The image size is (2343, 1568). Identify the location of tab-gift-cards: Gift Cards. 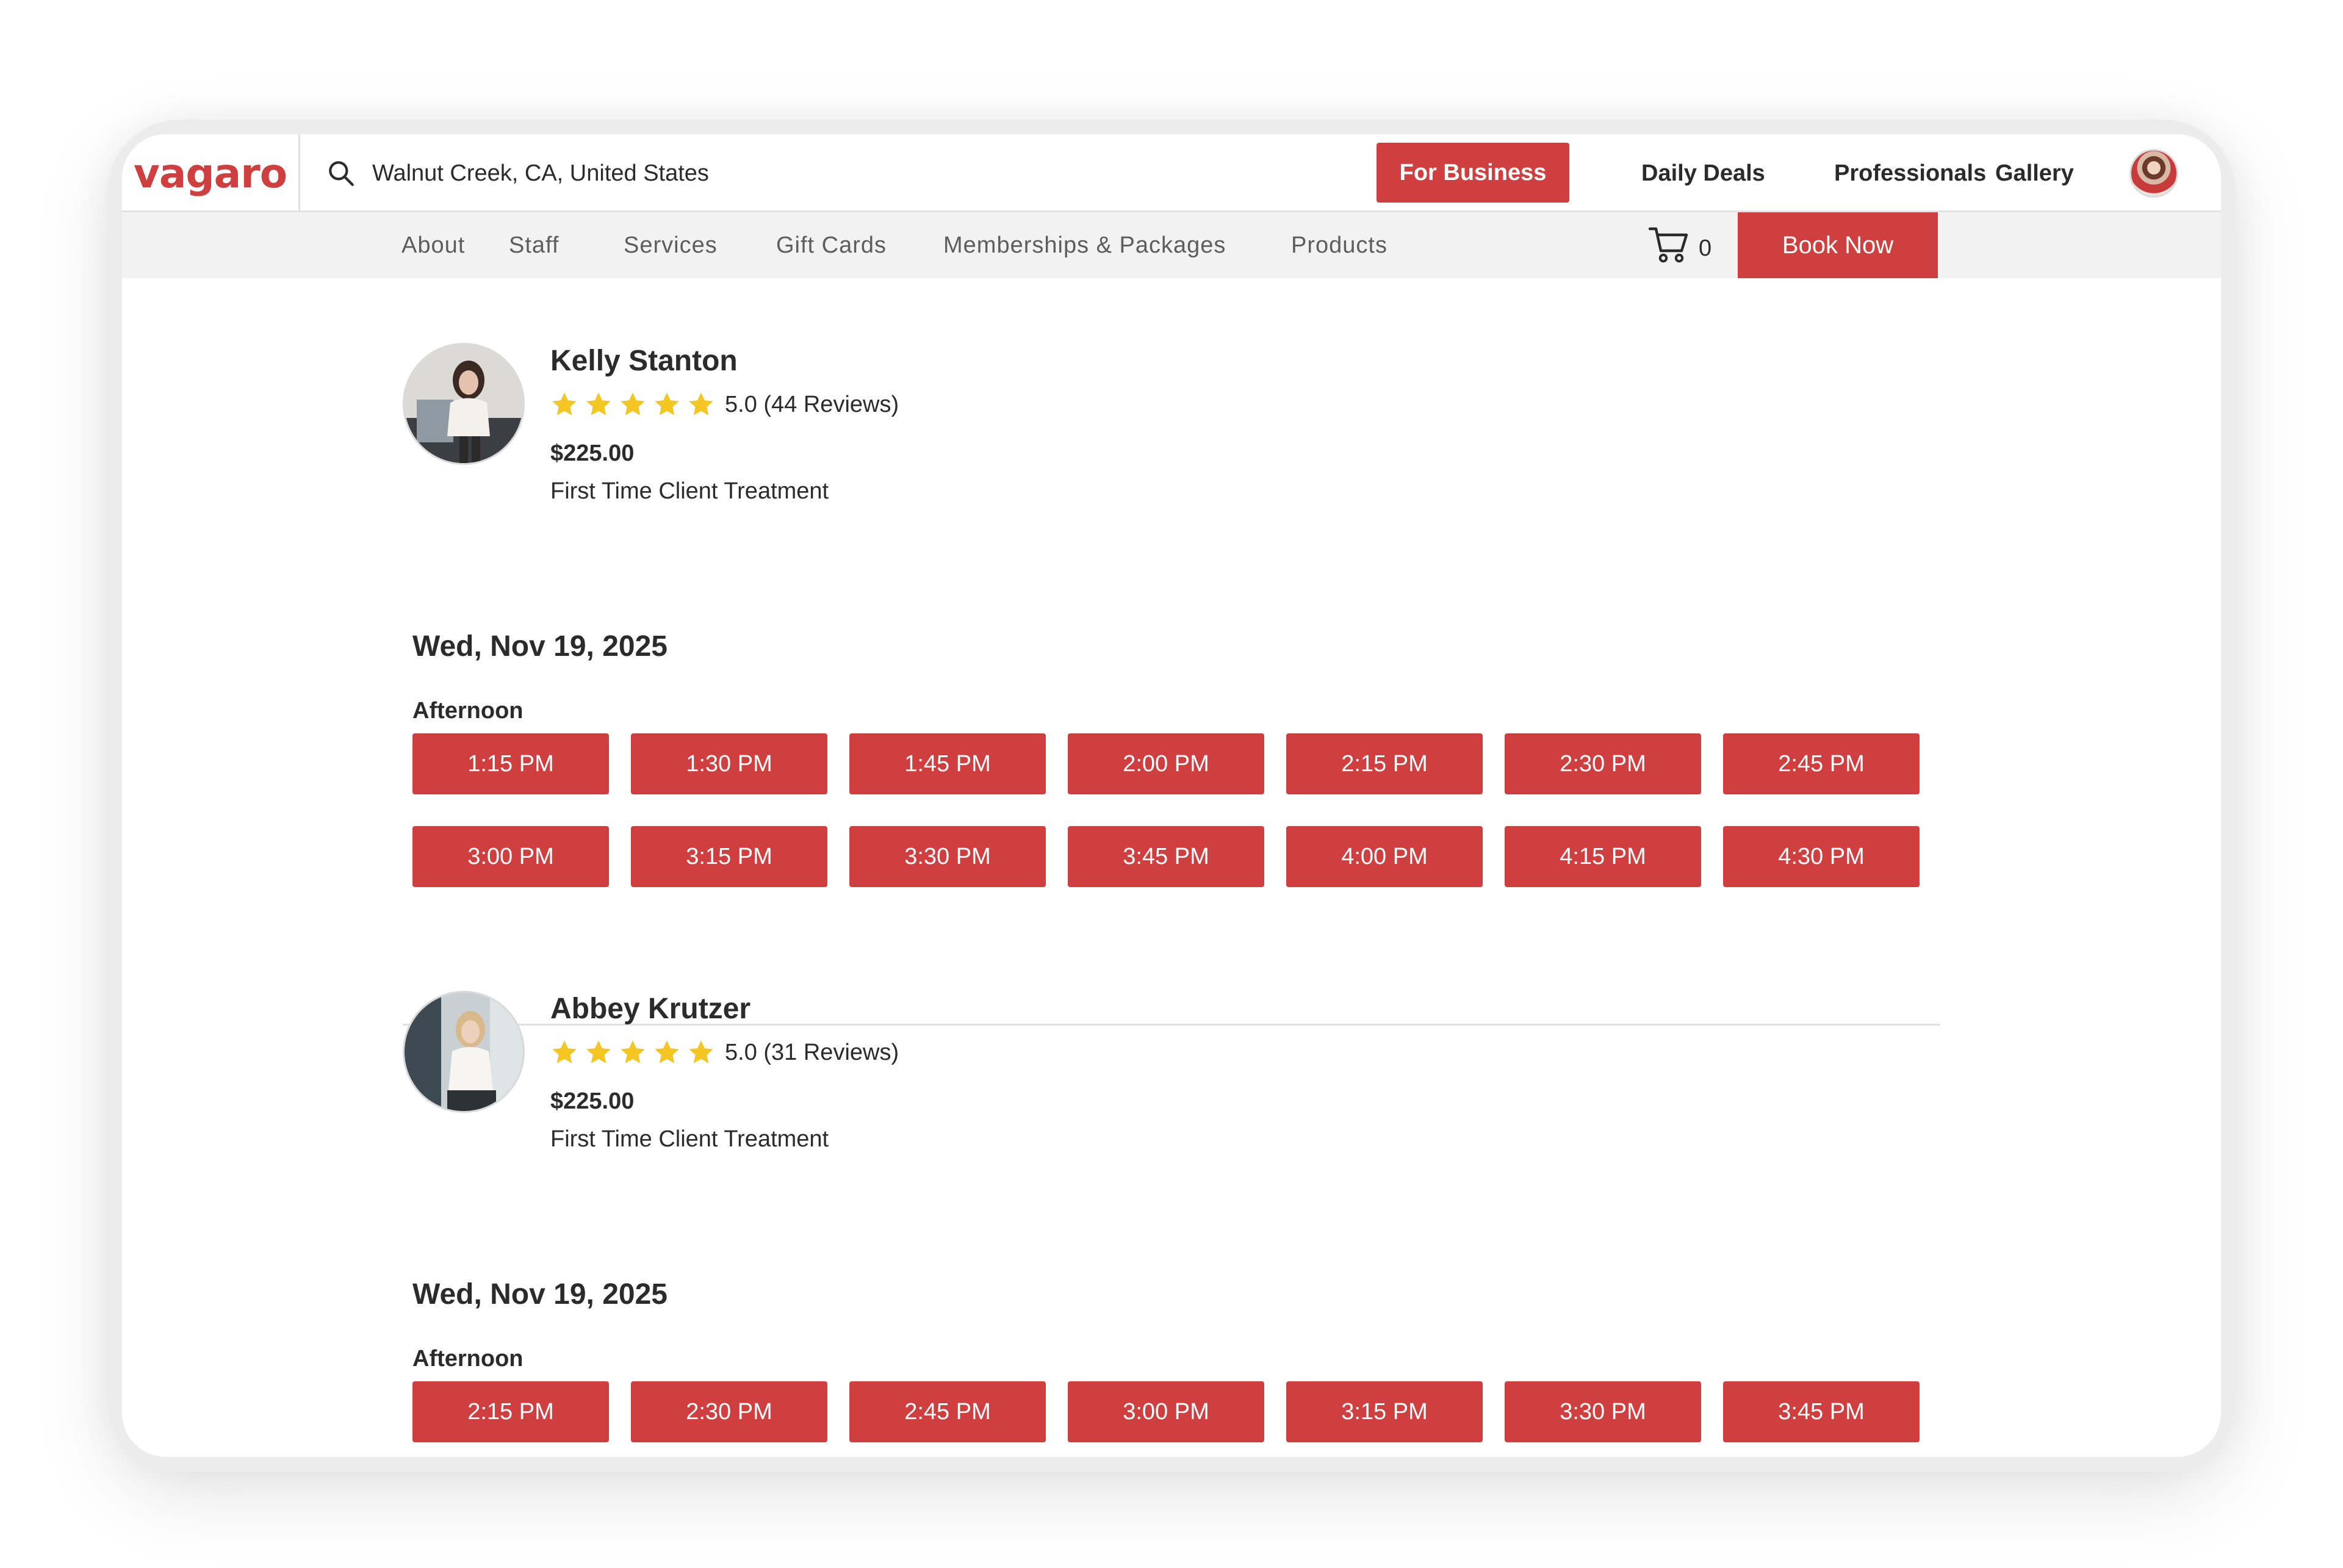
(831, 245).